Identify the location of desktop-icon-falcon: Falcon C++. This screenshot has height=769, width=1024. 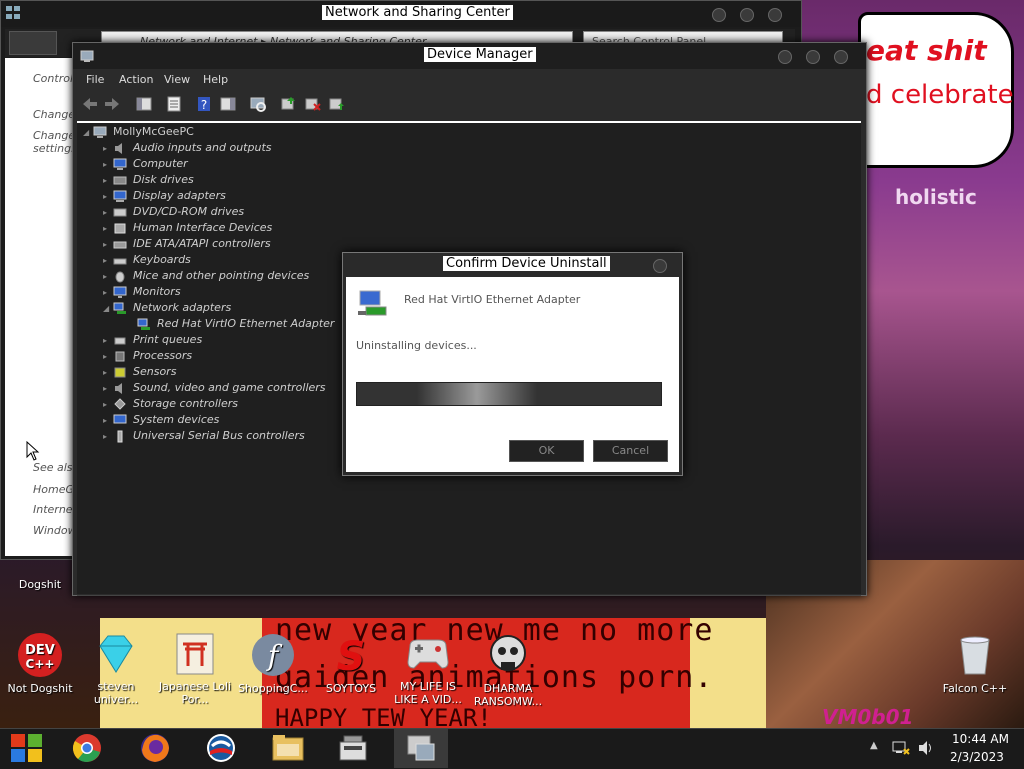
(975, 663).